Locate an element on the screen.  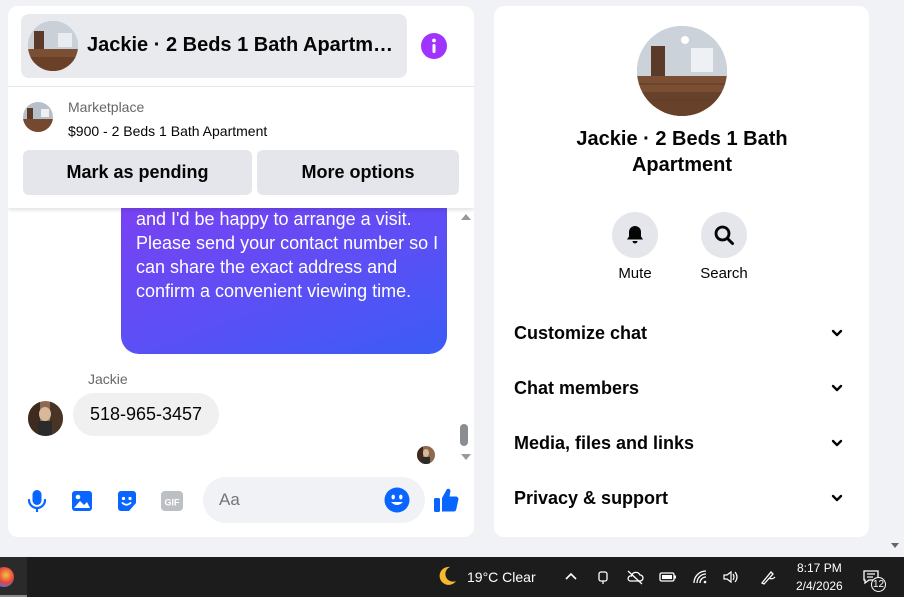
section-label: Privacy & support is located at coordinates (591, 497).